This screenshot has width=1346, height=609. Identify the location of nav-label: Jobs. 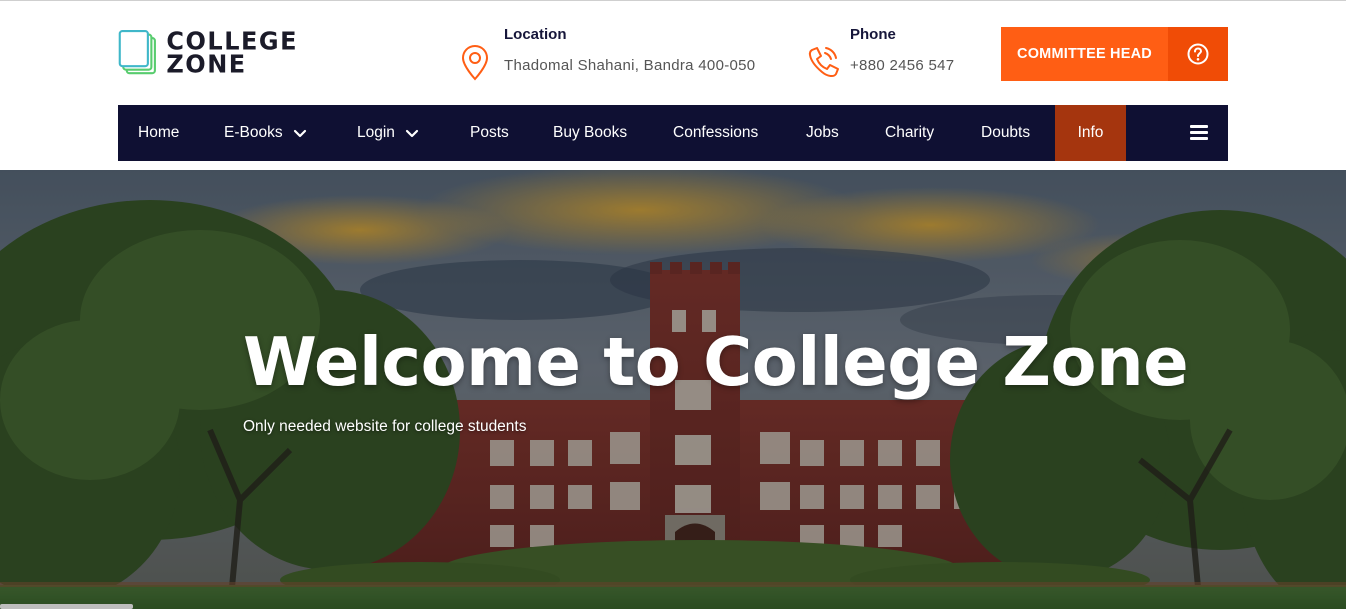
(822, 132).